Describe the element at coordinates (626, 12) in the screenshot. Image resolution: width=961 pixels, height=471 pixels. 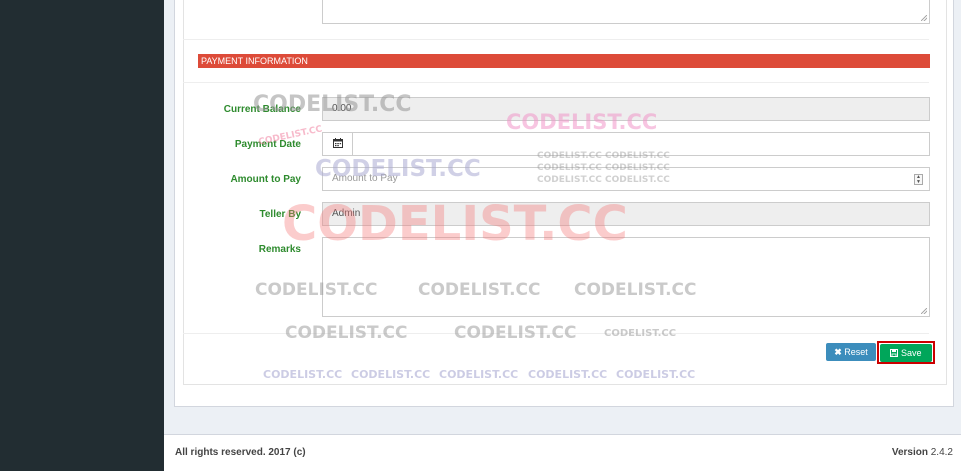
I see `previous-textarea` at that location.